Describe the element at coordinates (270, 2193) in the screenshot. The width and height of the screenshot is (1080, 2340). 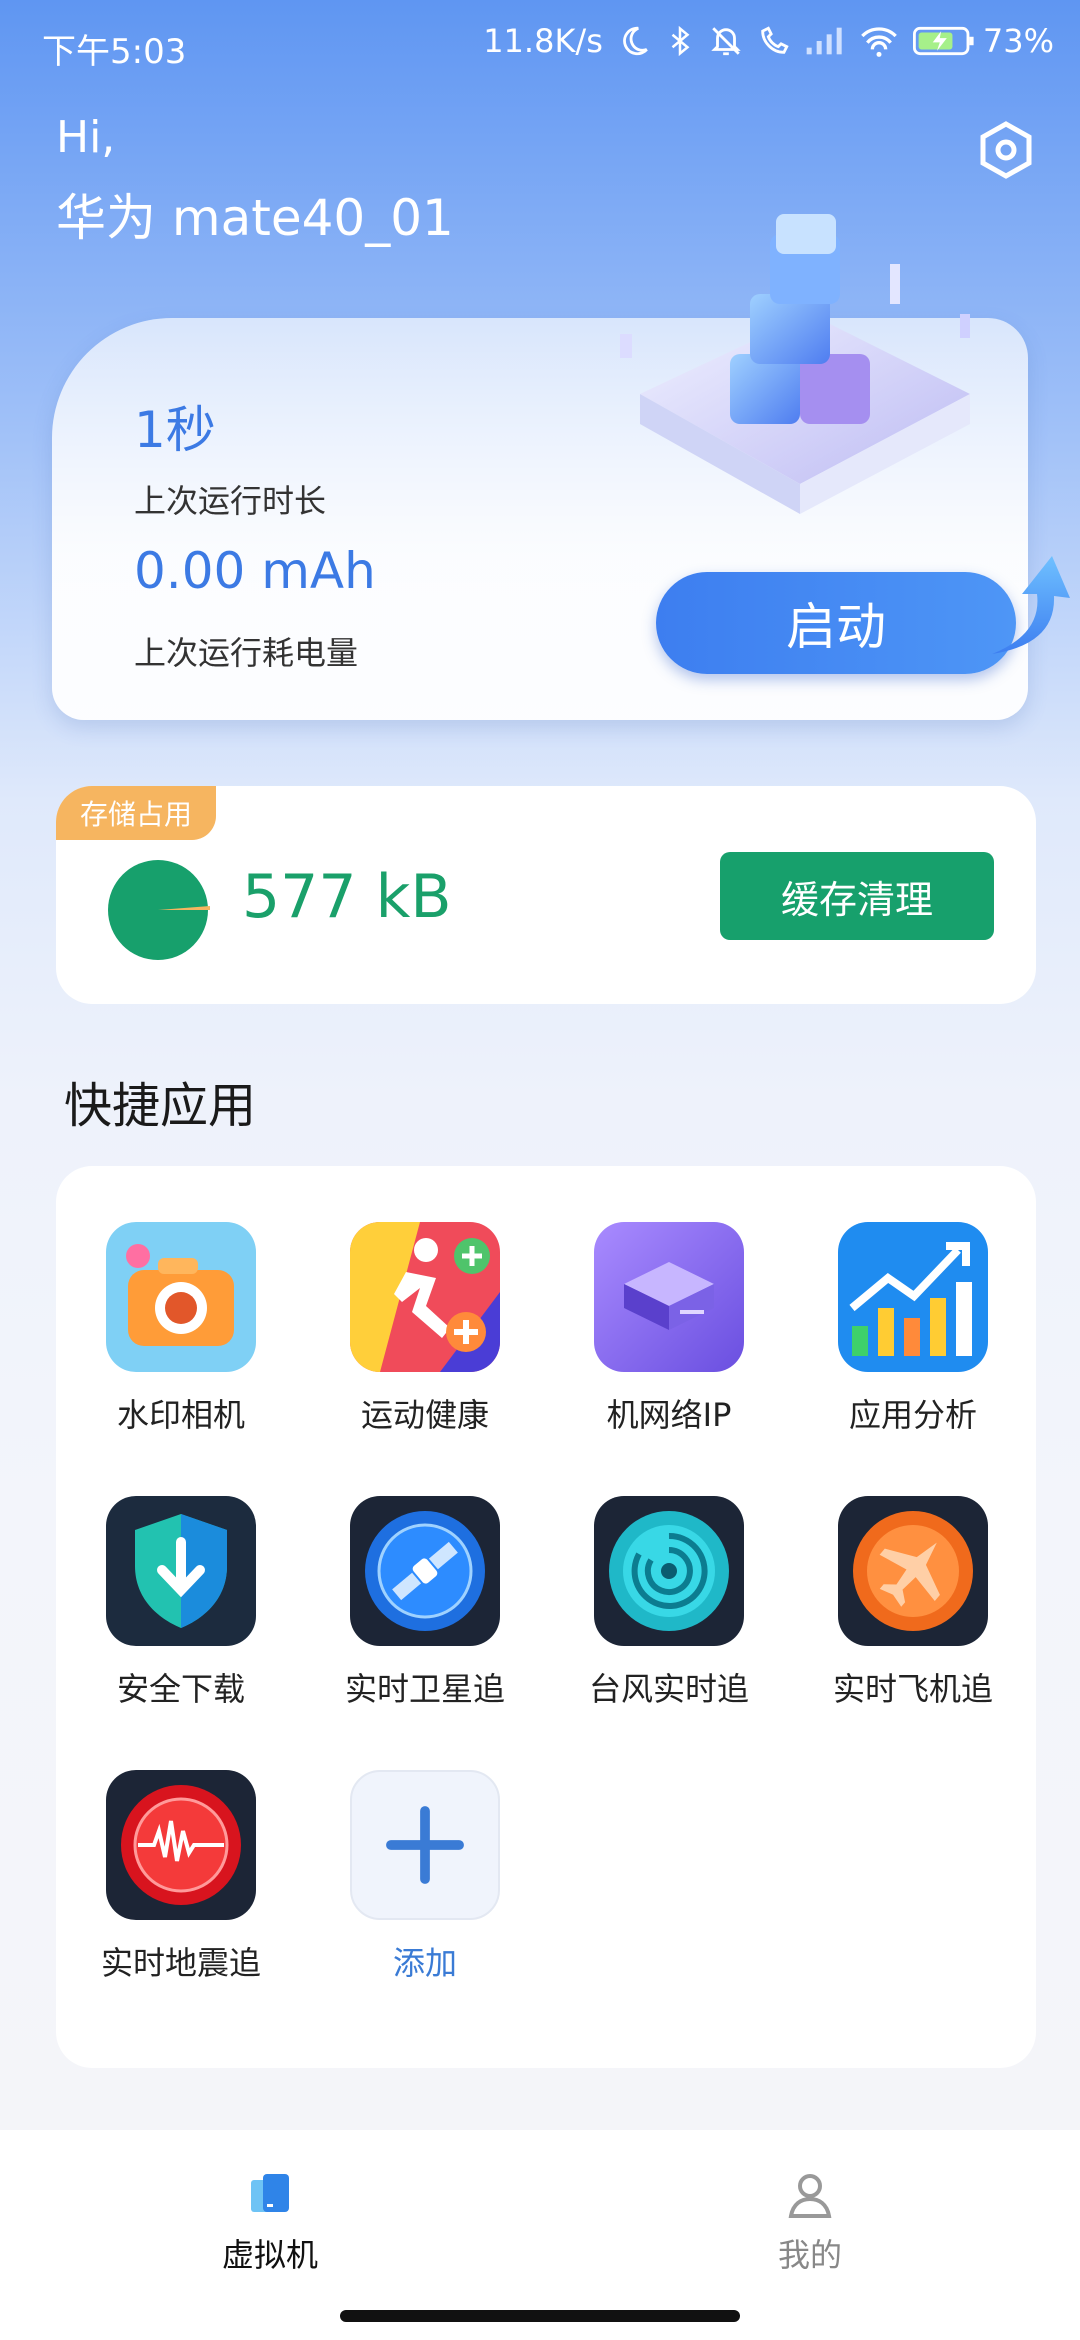
I see `virtual-machine-icon` at that location.